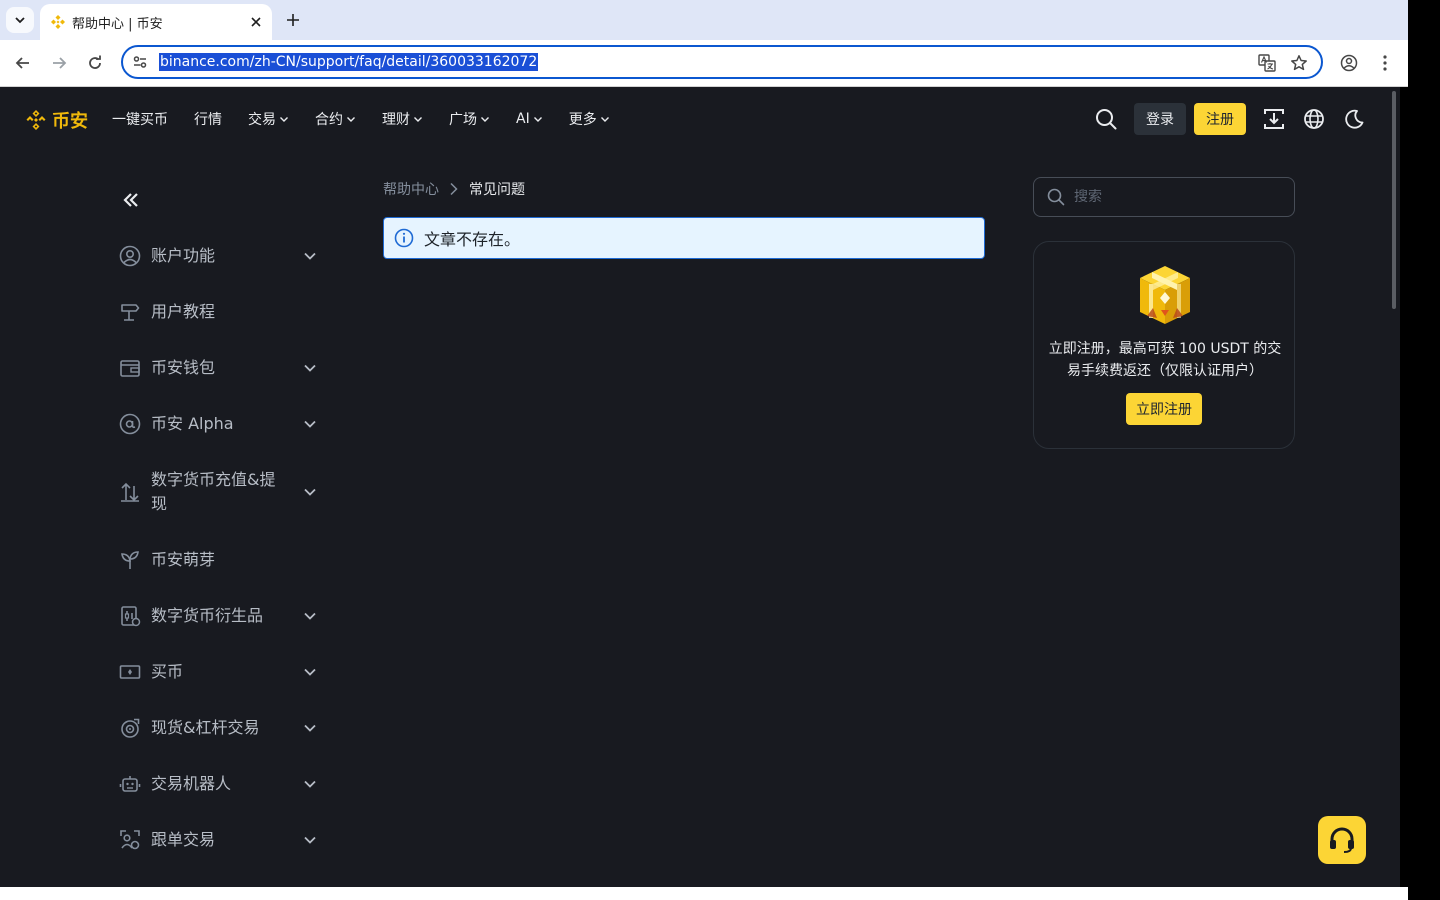  Describe the element at coordinates (130, 424) in the screenshot. I see `at-sign-icon` at that location.